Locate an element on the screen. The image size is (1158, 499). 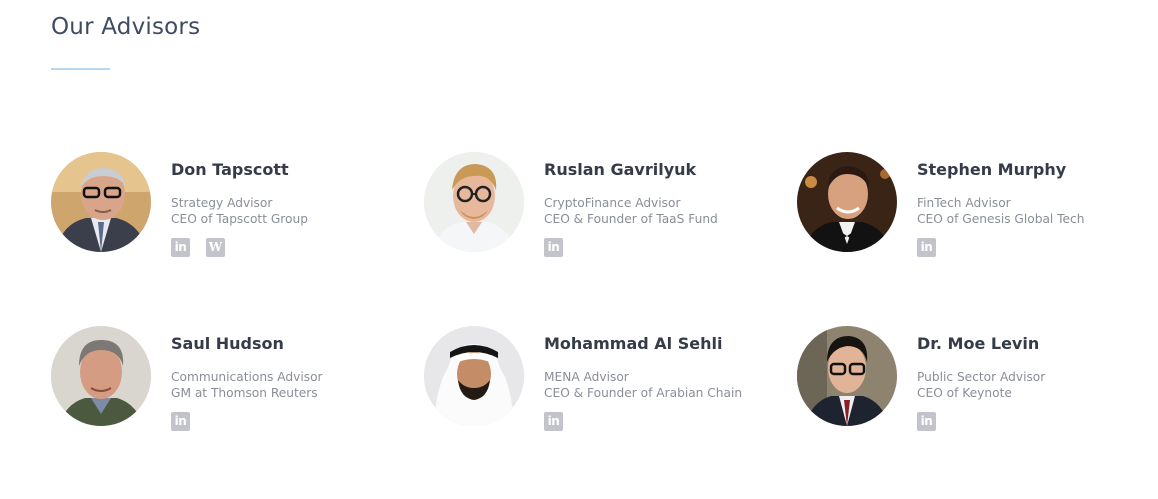
advisor-company: CEO of Tapscott Group is located at coordinates (239, 219).